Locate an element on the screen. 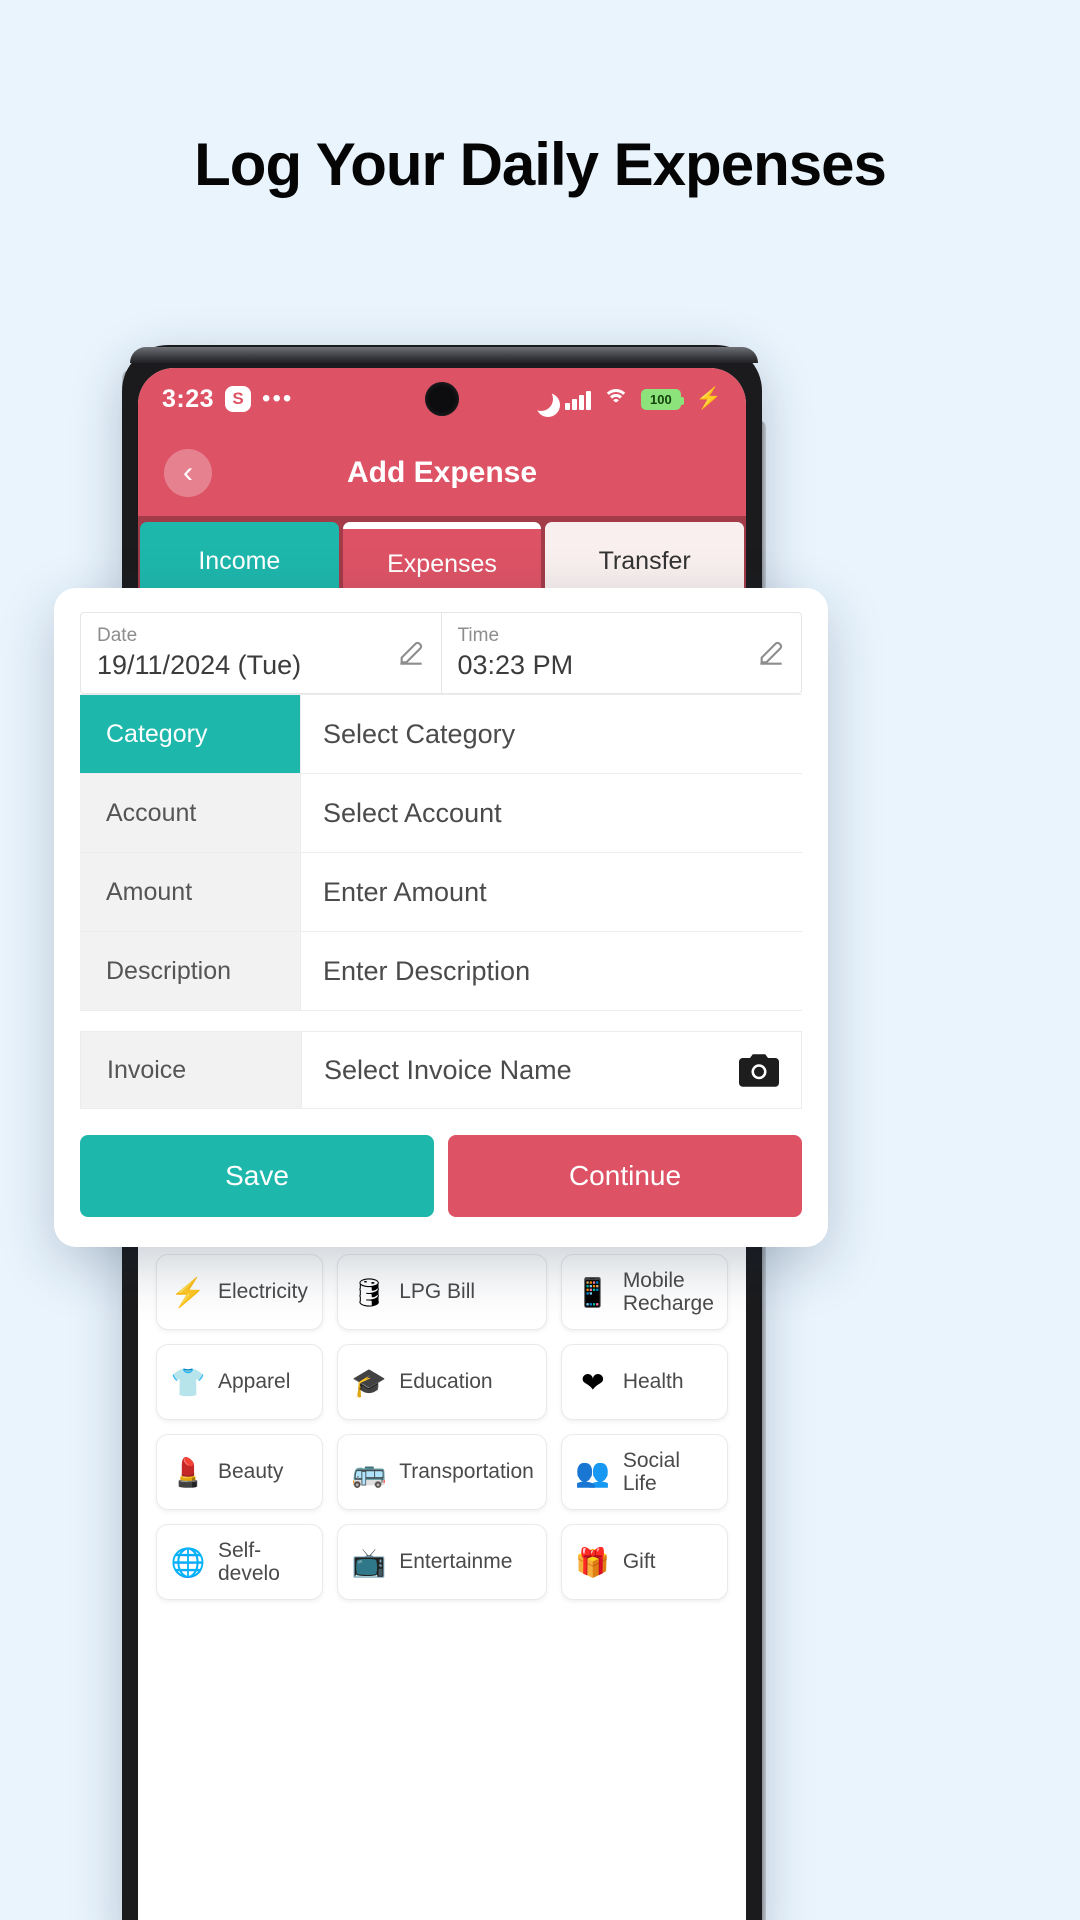 Image resolution: width=1080 pixels, height=1920 pixels. self-development-icon: 🌐 is located at coordinates (188, 1562).